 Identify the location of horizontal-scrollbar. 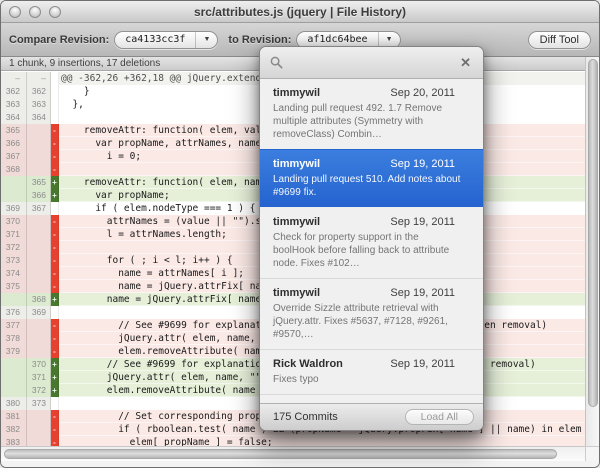
(293, 453).